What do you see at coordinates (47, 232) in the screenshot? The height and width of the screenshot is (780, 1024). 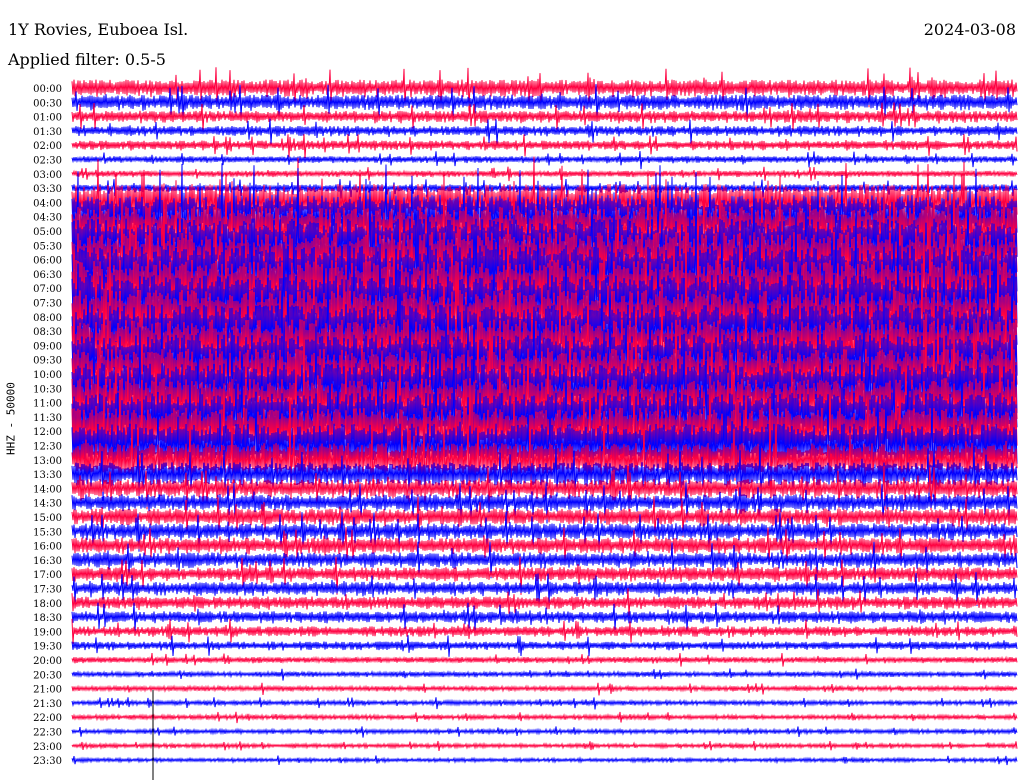 I see `row-time-label: 05:00` at bounding box center [47, 232].